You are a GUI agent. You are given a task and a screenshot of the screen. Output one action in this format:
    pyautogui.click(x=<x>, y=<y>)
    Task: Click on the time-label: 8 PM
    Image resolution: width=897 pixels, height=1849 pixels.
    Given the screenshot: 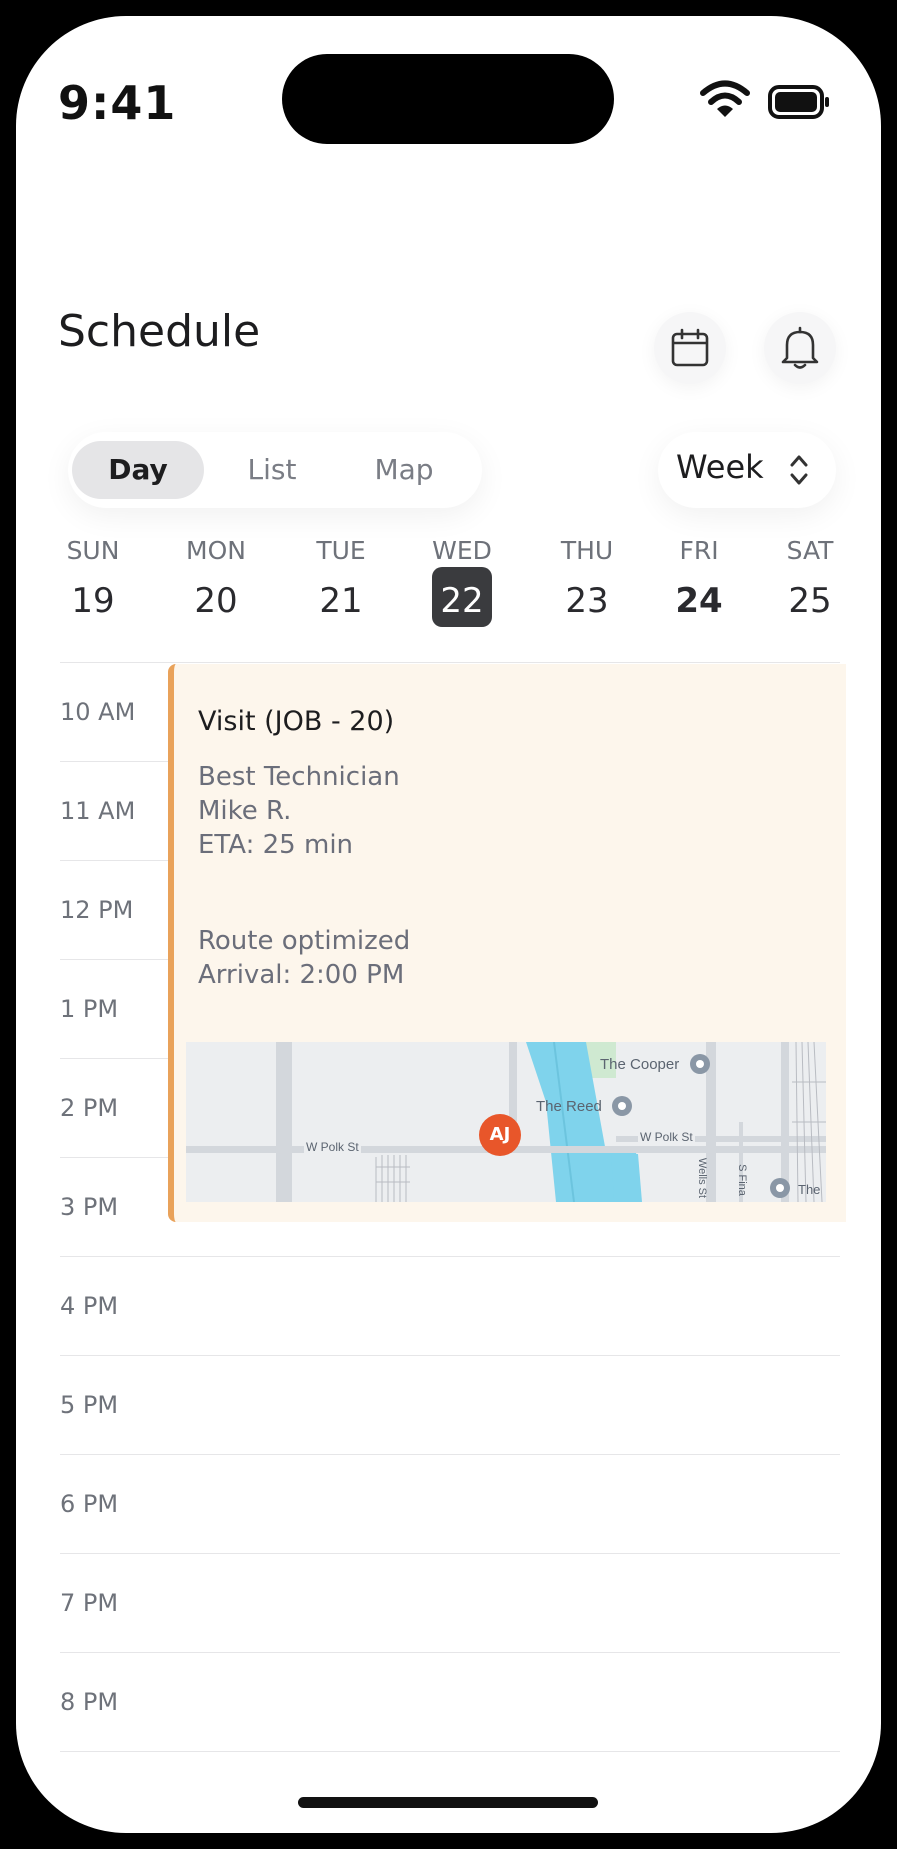 What is the action you would take?
    pyautogui.click(x=89, y=1702)
    